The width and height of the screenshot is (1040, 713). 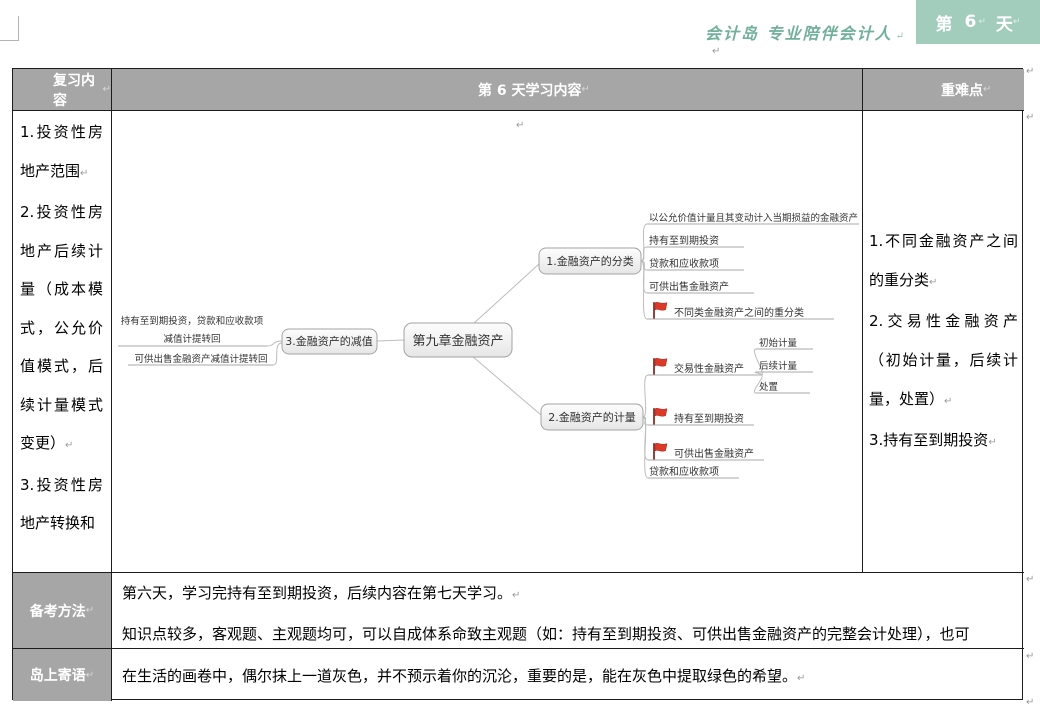 I want to click on header-review-label: 复习内容, so click(x=74, y=90).